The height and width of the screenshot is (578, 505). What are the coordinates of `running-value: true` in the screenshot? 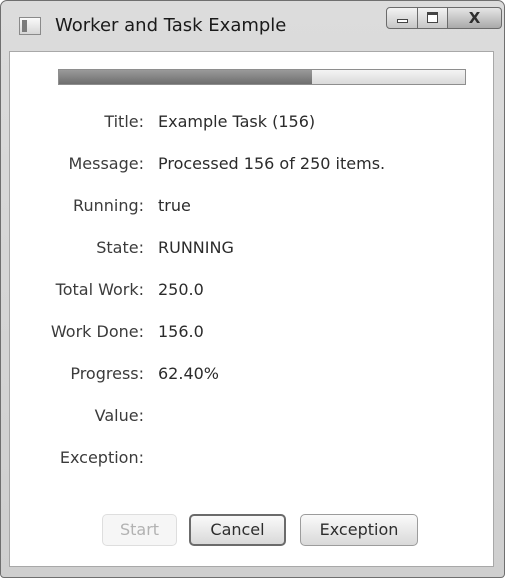 It's located at (174, 205).